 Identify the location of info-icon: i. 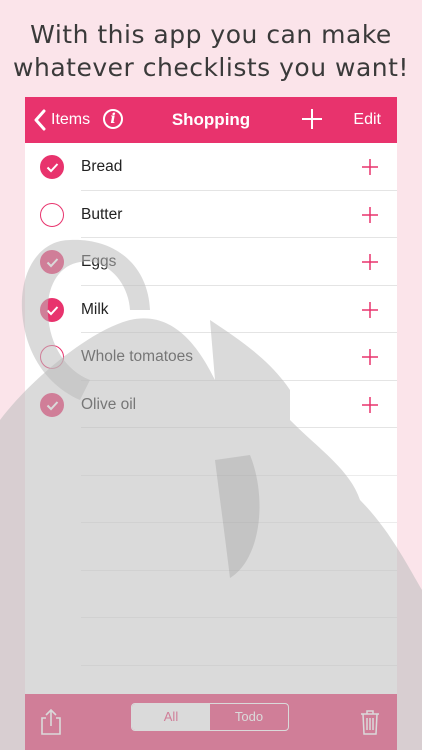
(113, 119).